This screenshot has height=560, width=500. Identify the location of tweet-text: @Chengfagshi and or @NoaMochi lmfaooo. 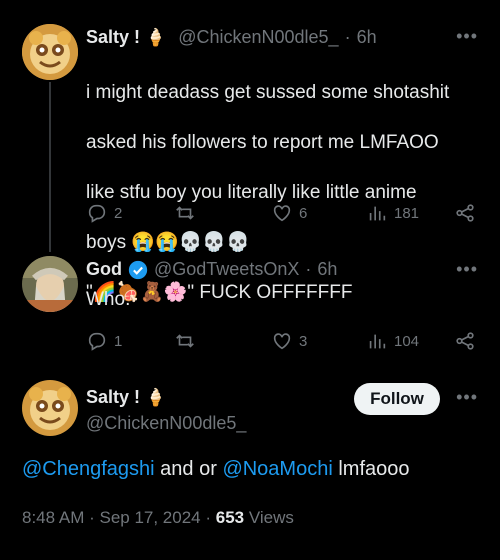
(216, 469).